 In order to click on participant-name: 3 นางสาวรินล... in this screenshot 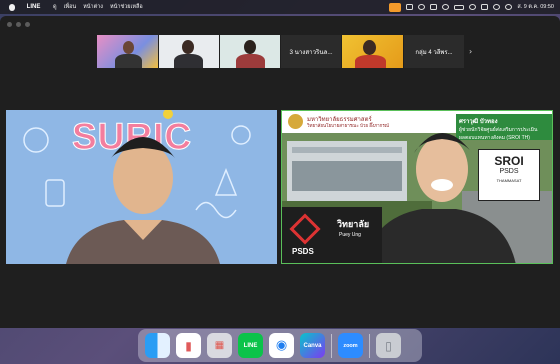, I will do `click(311, 52)`.